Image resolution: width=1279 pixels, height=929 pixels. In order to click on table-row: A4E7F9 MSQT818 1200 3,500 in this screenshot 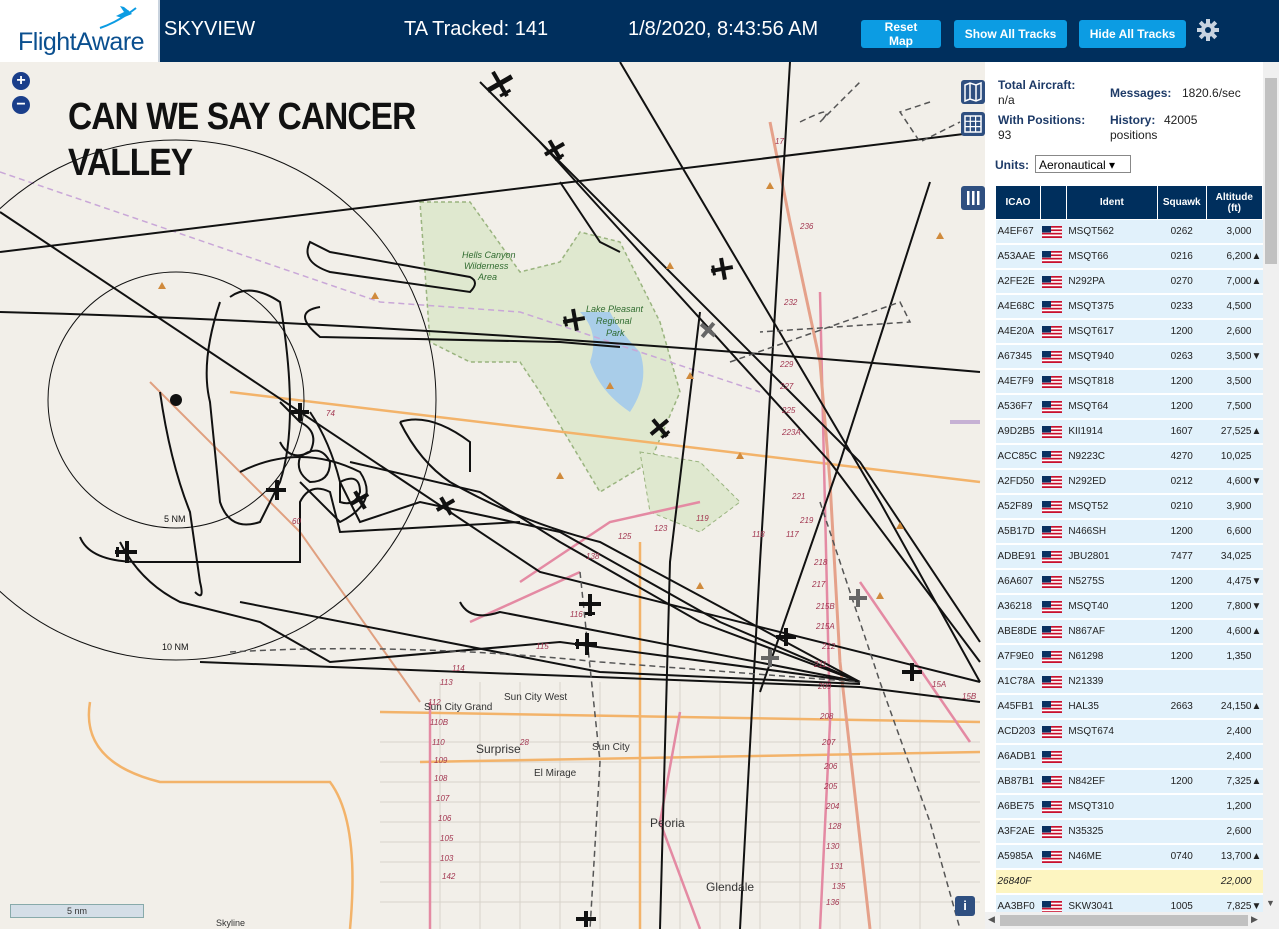, I will do `click(1129, 382)`.